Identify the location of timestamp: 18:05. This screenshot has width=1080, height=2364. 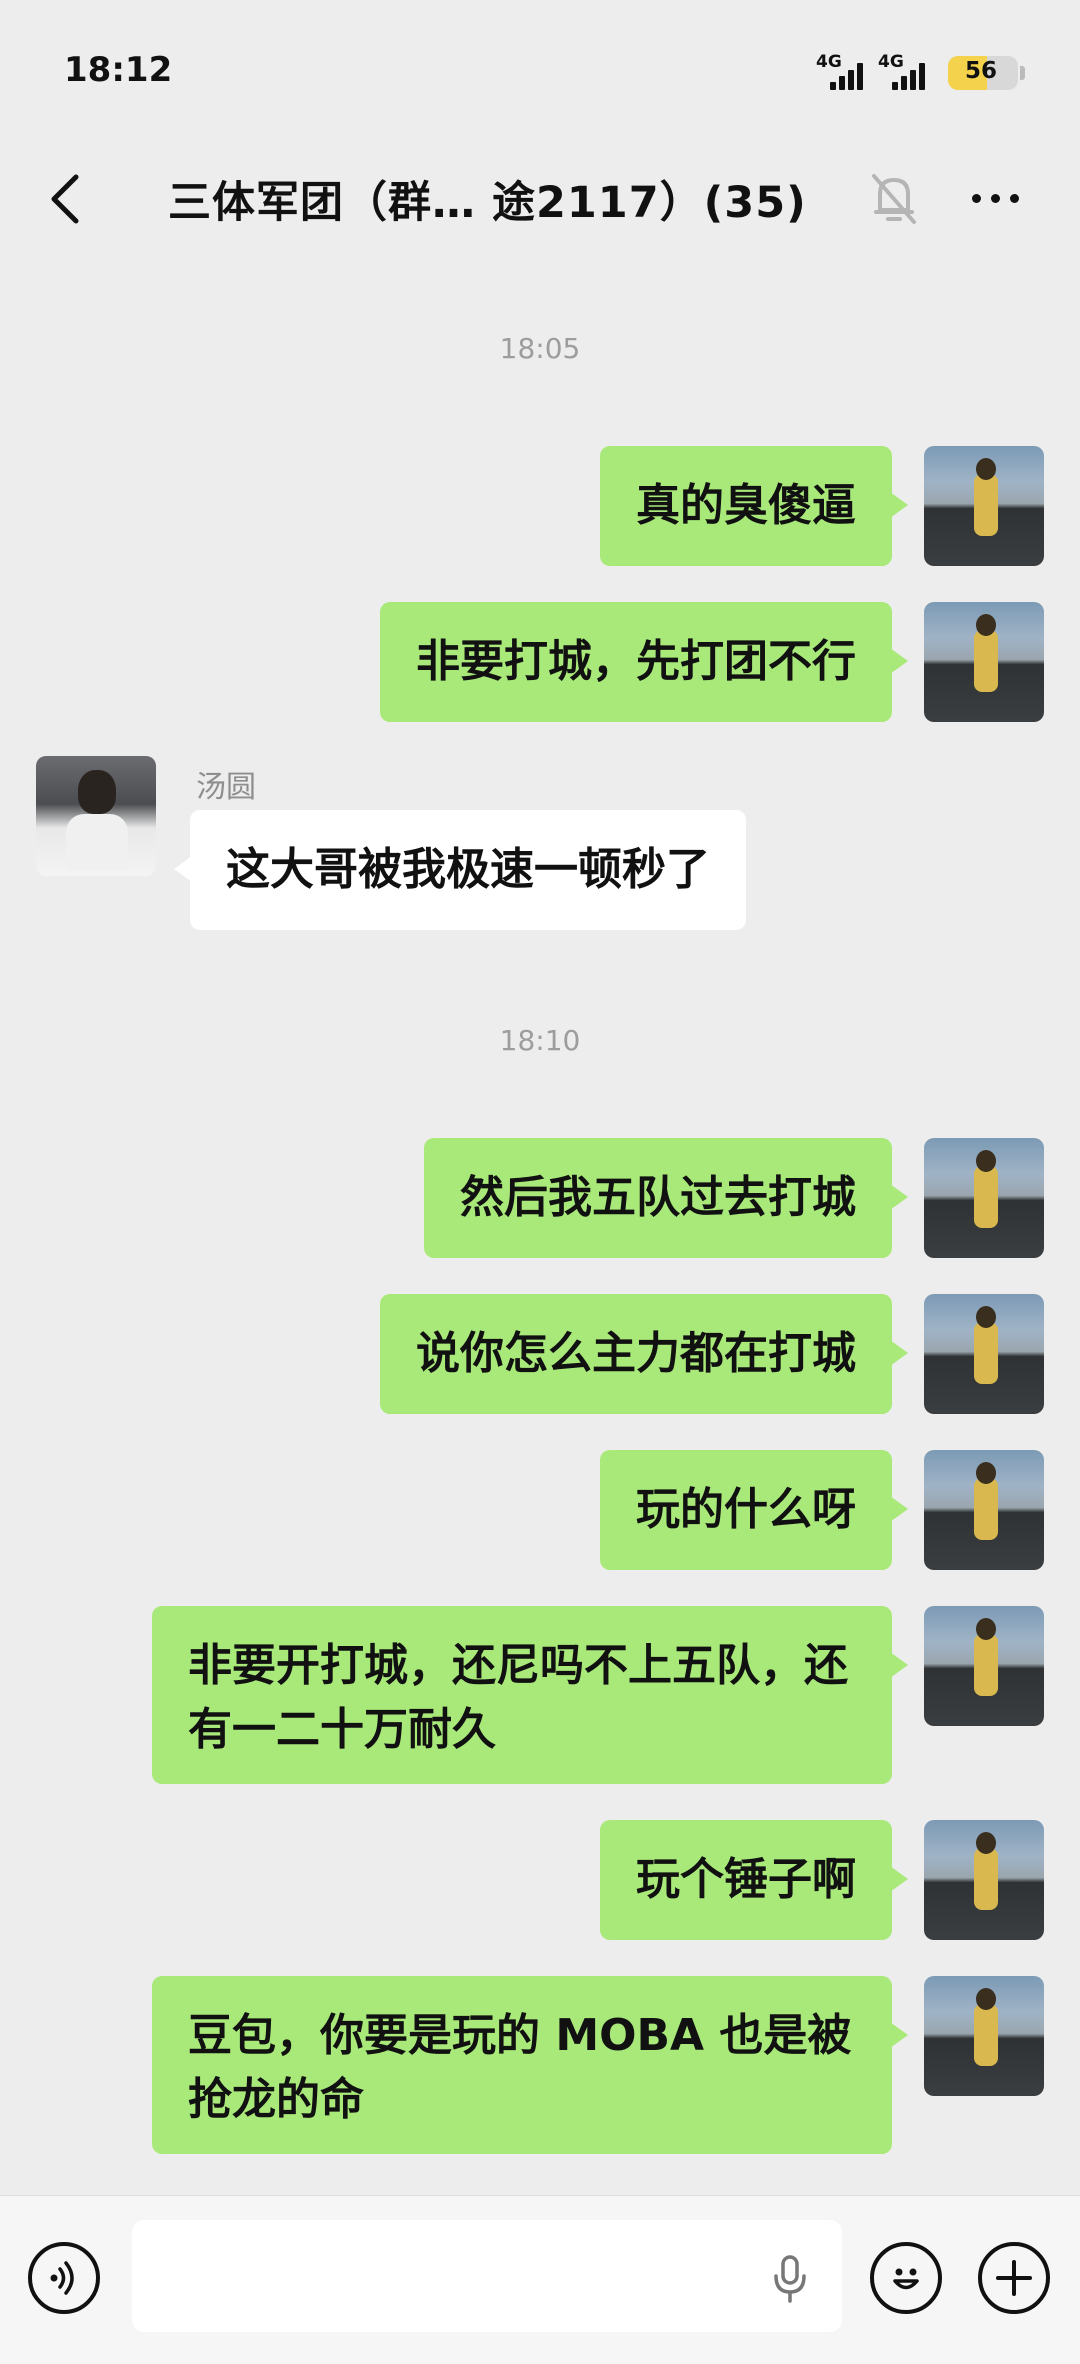
(540, 348).